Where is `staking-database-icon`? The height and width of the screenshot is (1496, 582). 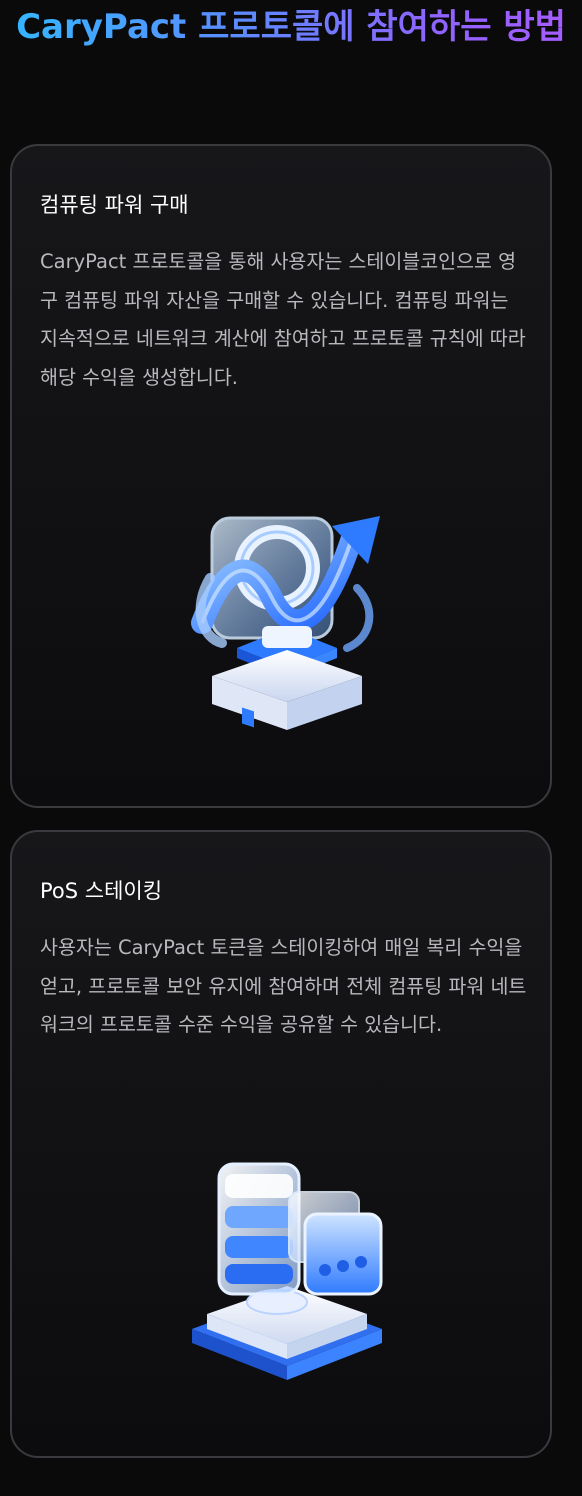 staking-database-icon is located at coordinates (287, 1271).